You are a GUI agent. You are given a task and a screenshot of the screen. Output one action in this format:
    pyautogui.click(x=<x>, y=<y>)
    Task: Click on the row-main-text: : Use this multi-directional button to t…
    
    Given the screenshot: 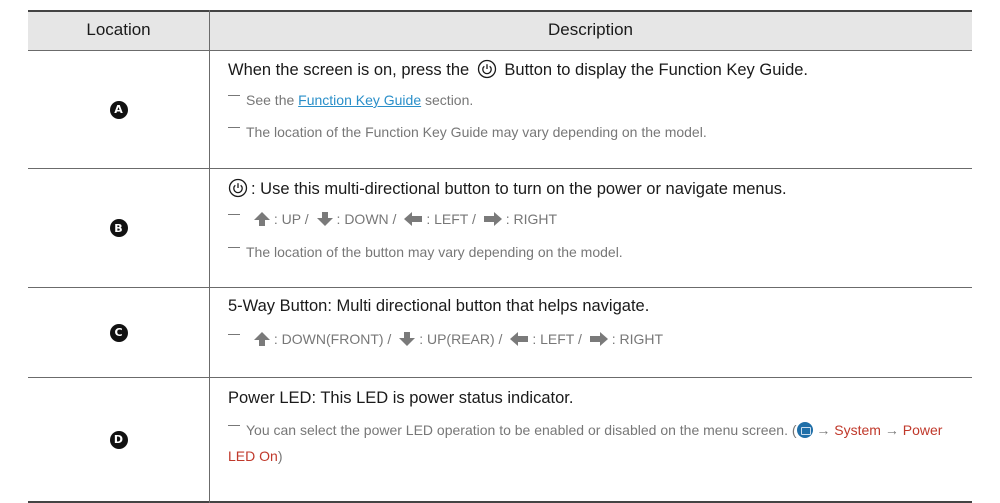 What is the action you would take?
    pyautogui.click(x=595, y=189)
    